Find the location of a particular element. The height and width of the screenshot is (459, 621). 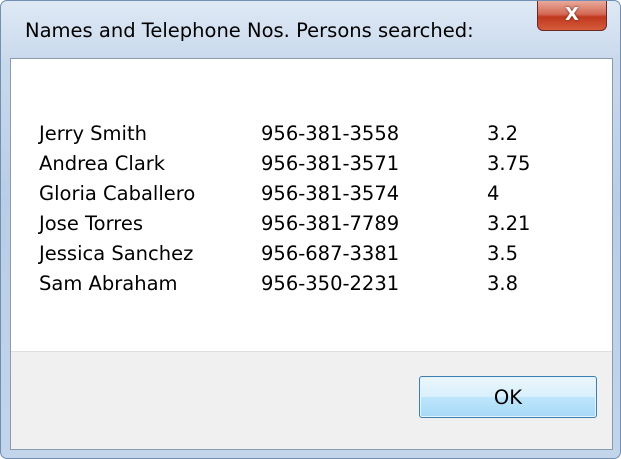

person-phone: 956-381-7789 is located at coordinates (330, 223).